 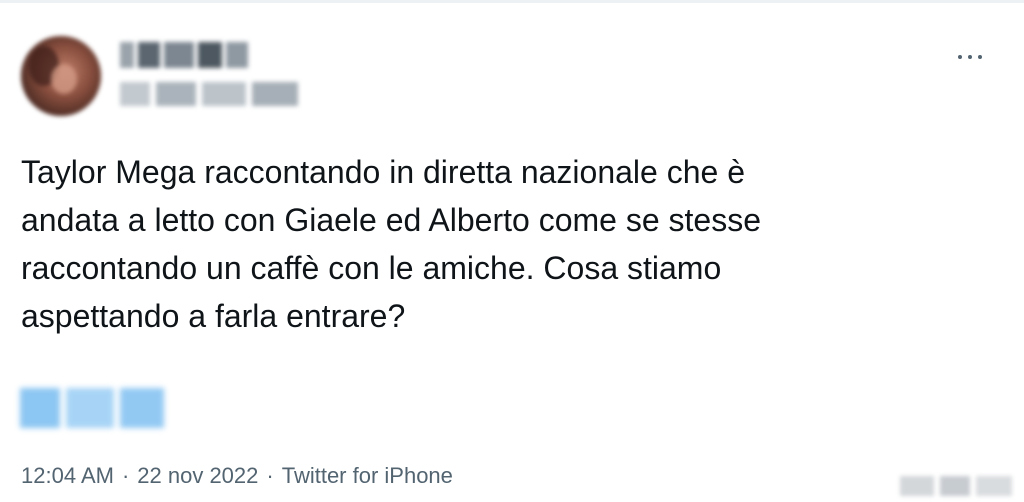 What do you see at coordinates (61, 76) in the screenshot?
I see `avatar` at bounding box center [61, 76].